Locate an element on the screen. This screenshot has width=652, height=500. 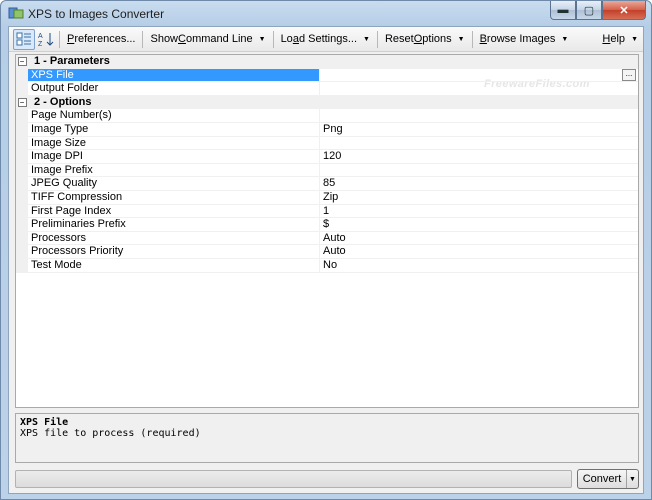
category-row: −1 - Parameters is located at coordinates (327, 62).